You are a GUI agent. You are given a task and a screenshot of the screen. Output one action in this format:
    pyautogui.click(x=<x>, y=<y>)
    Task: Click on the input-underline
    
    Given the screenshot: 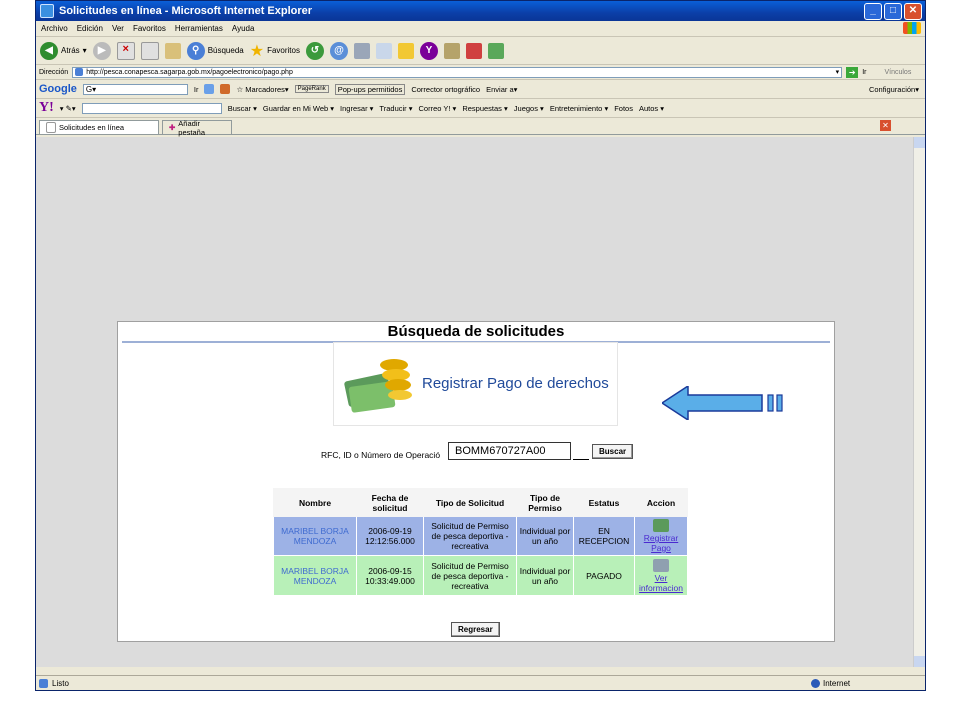 What is the action you would take?
    pyautogui.click(x=581, y=459)
    